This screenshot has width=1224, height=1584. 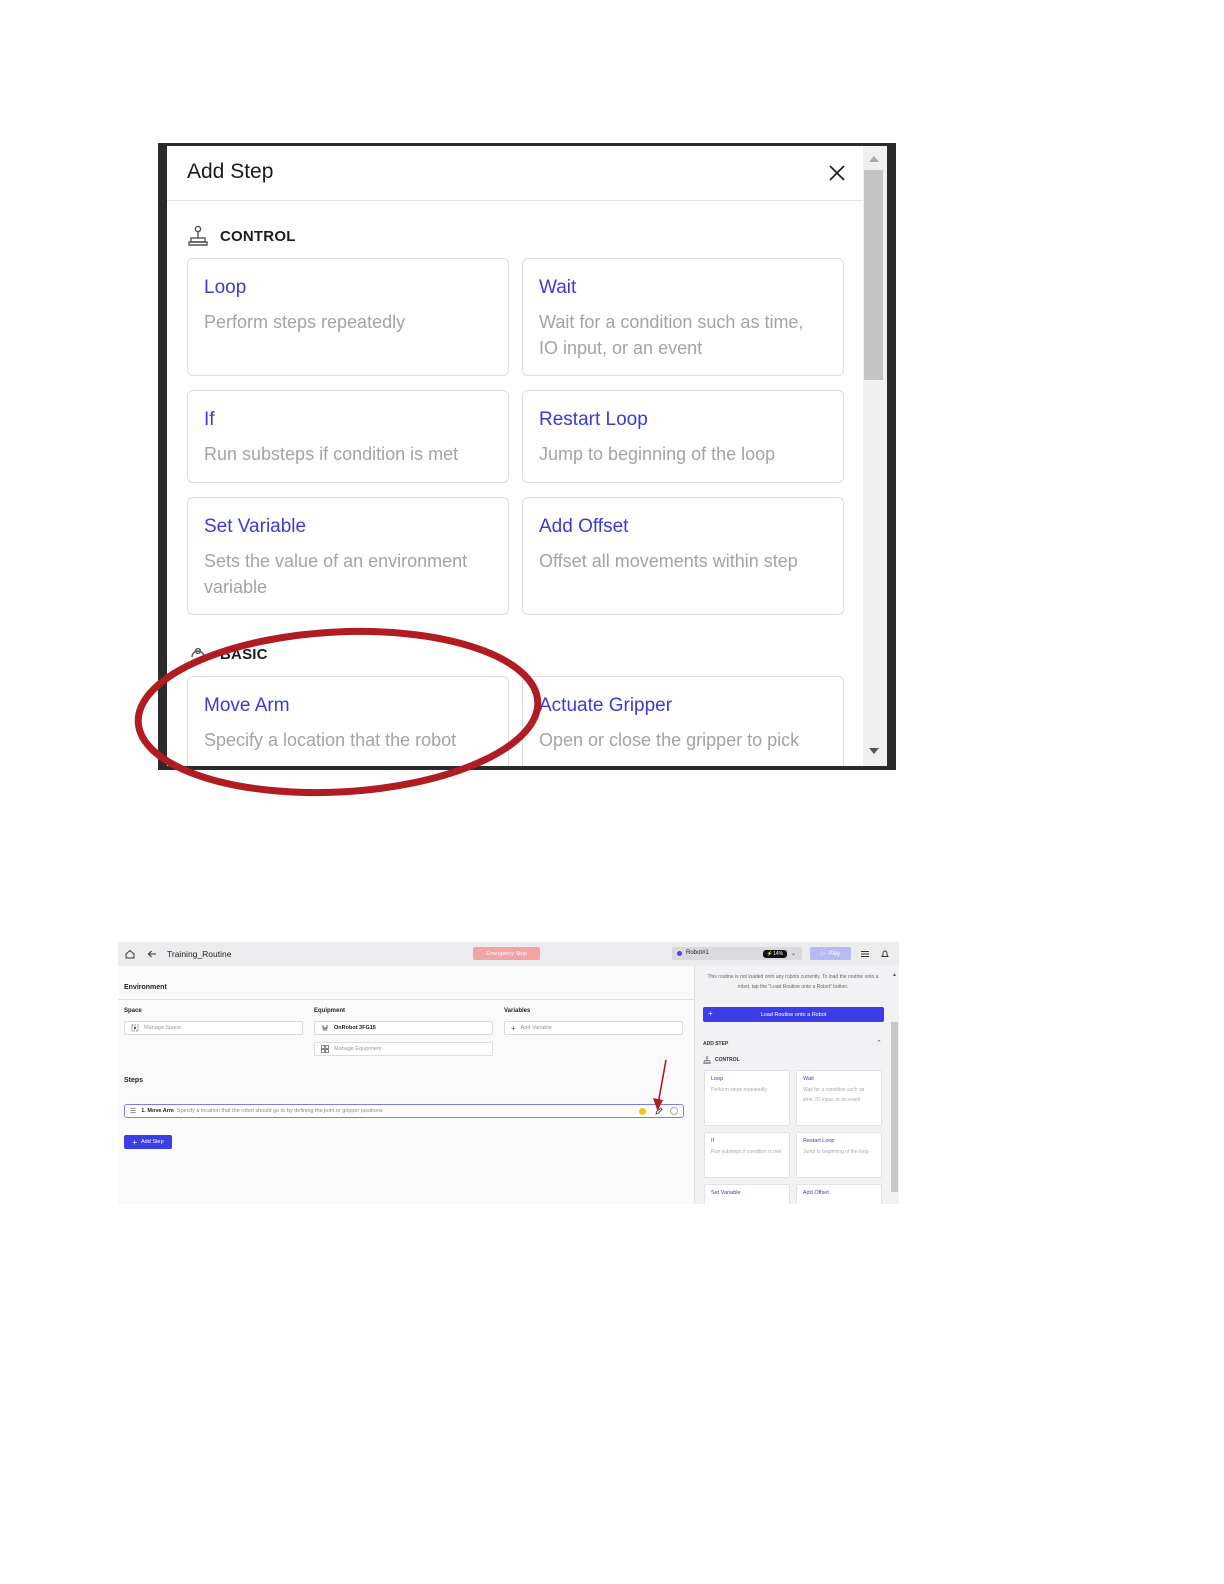 I want to click on play-icon: ▷, so click(x=823, y=954).